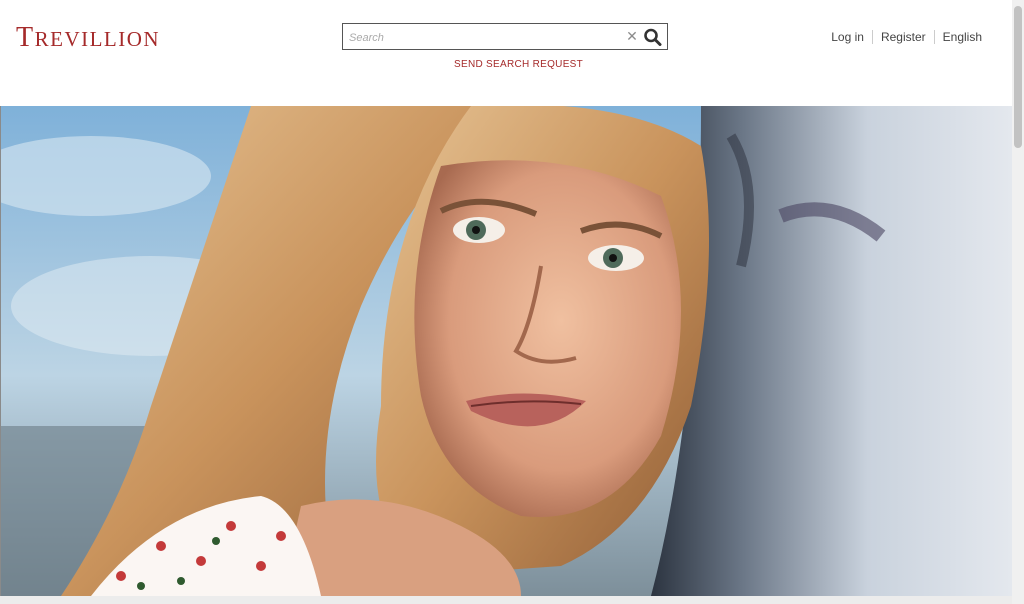  What do you see at coordinates (1018, 302) in the screenshot?
I see `vertical-scrollbar` at bounding box center [1018, 302].